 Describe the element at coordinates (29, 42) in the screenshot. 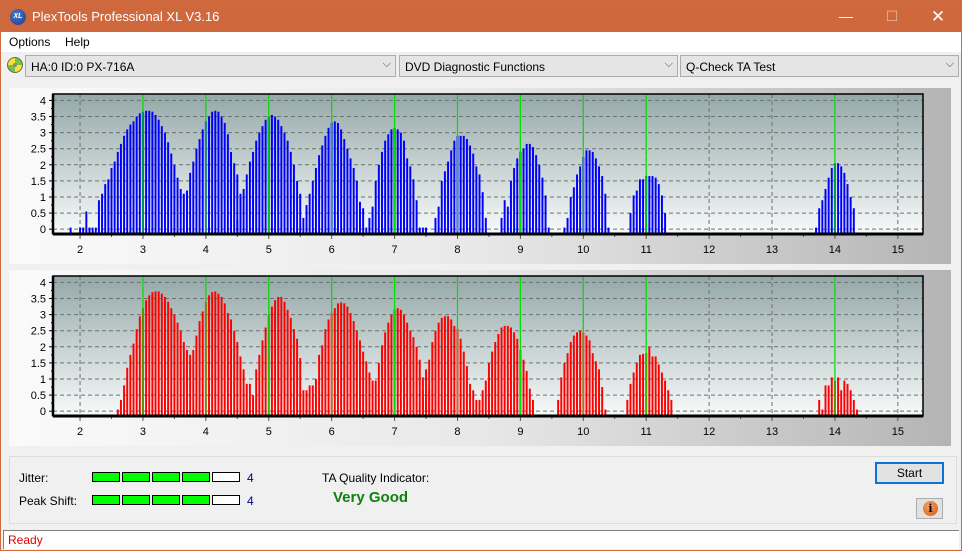

I see `menu-options: Options` at that location.